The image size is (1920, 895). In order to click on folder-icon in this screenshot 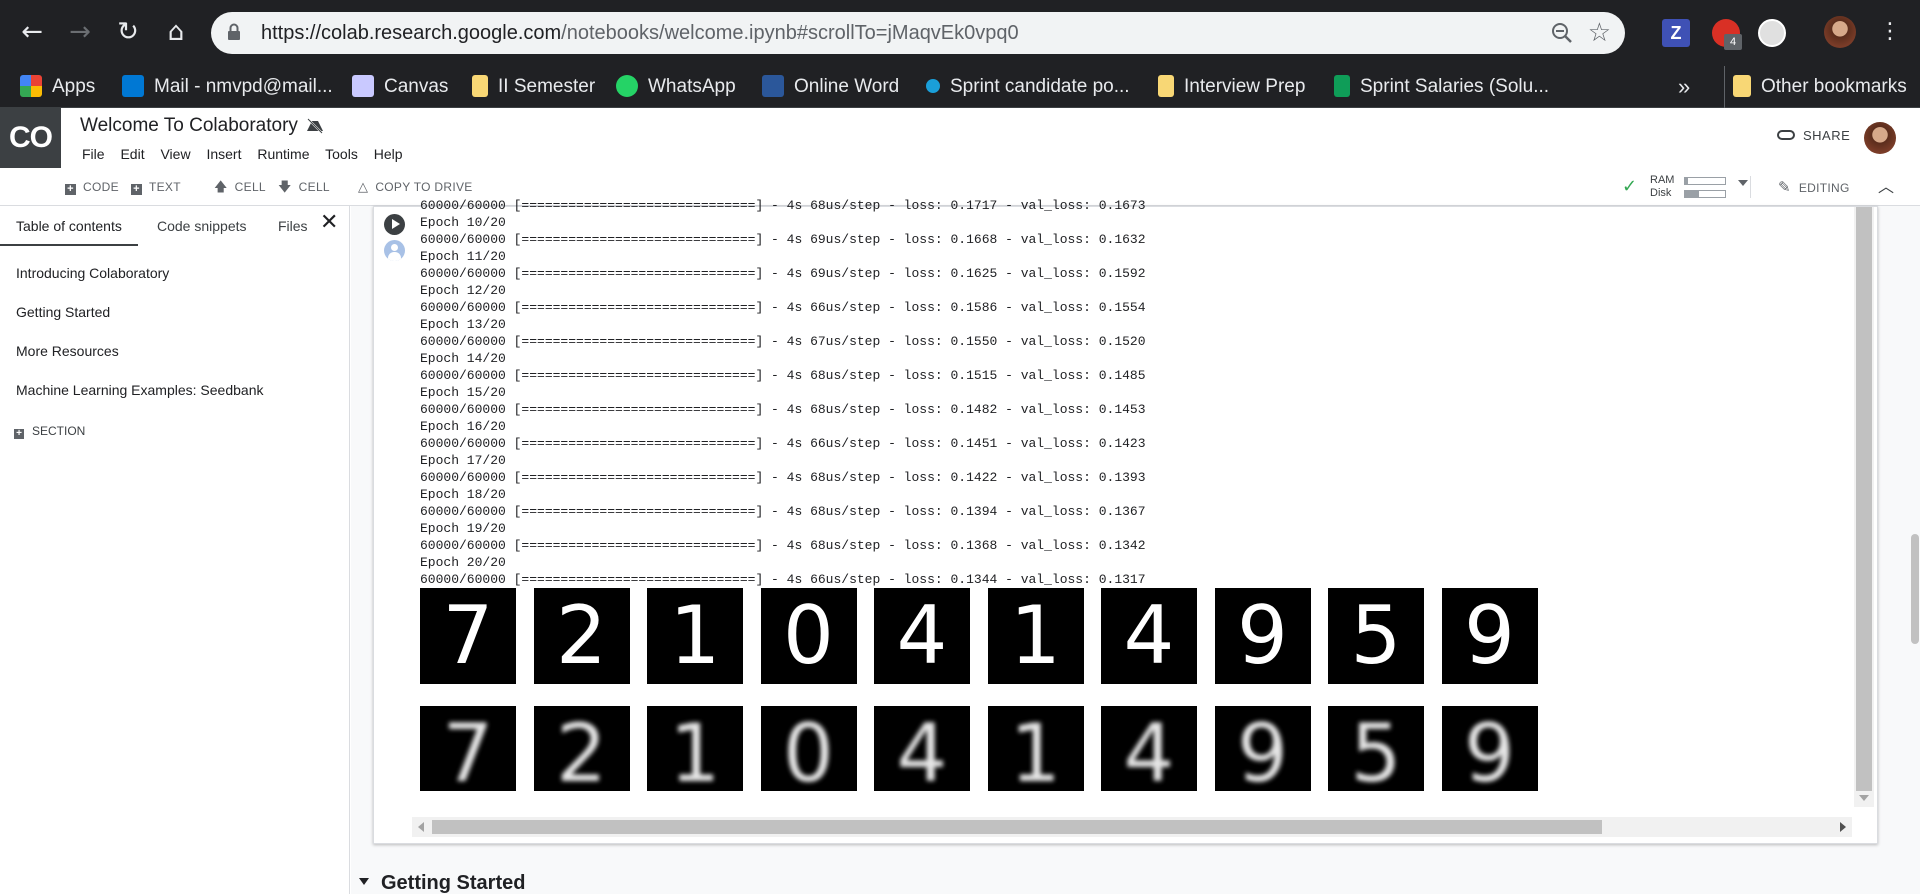, I will do `click(1166, 86)`.